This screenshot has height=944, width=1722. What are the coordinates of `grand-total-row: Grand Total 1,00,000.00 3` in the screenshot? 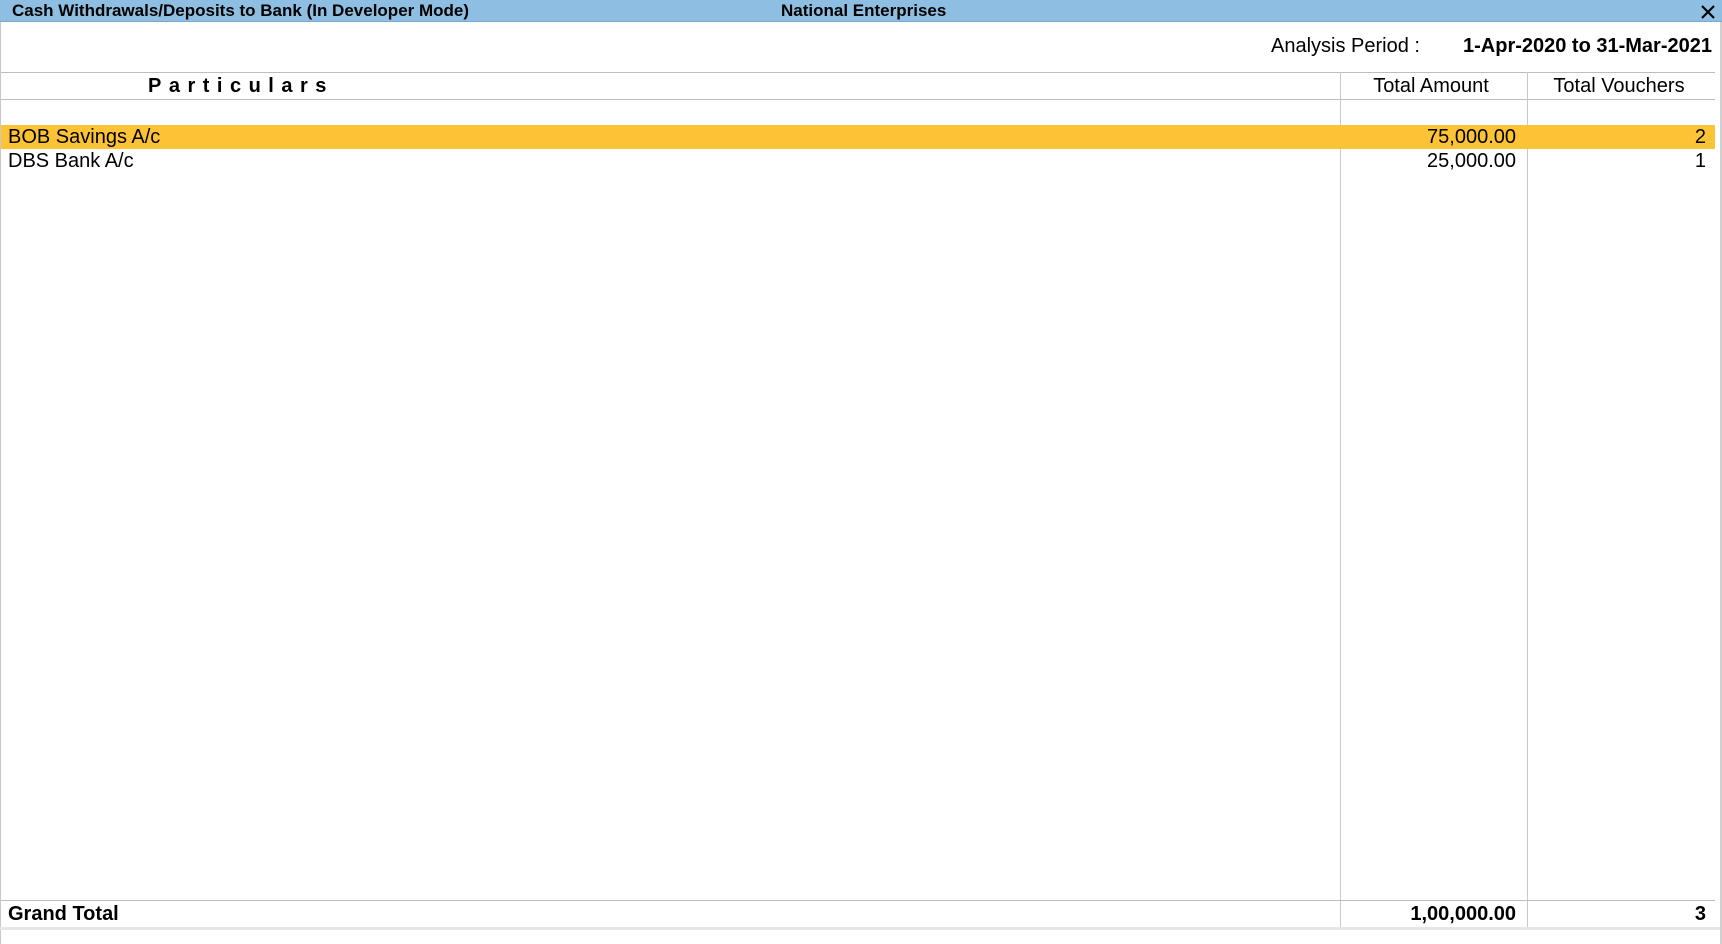 It's located at (858, 914).